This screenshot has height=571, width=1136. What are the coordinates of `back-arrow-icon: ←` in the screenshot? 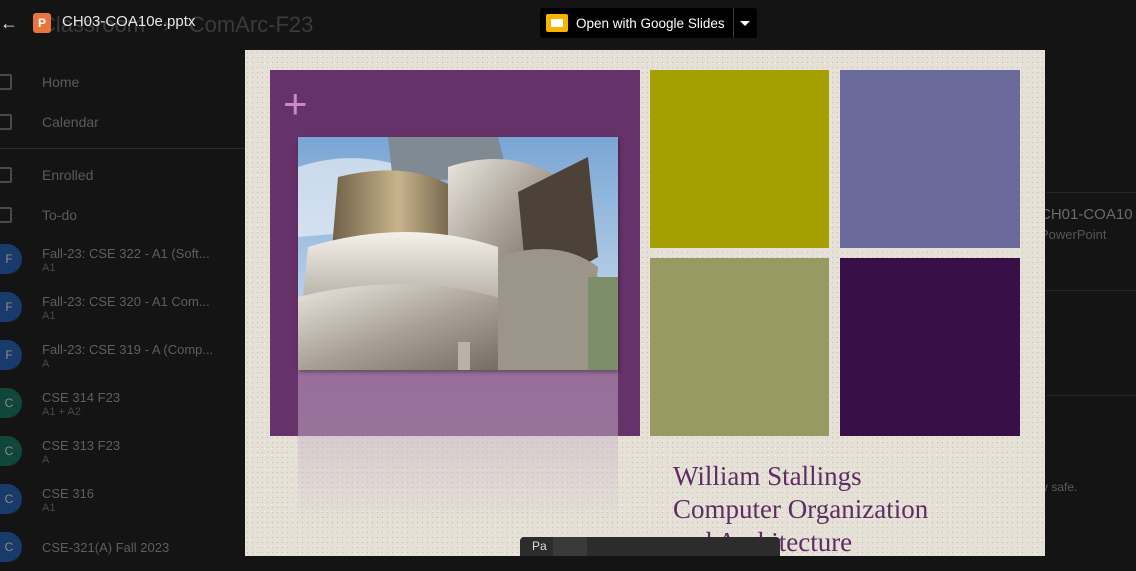 It's located at (9, 23).